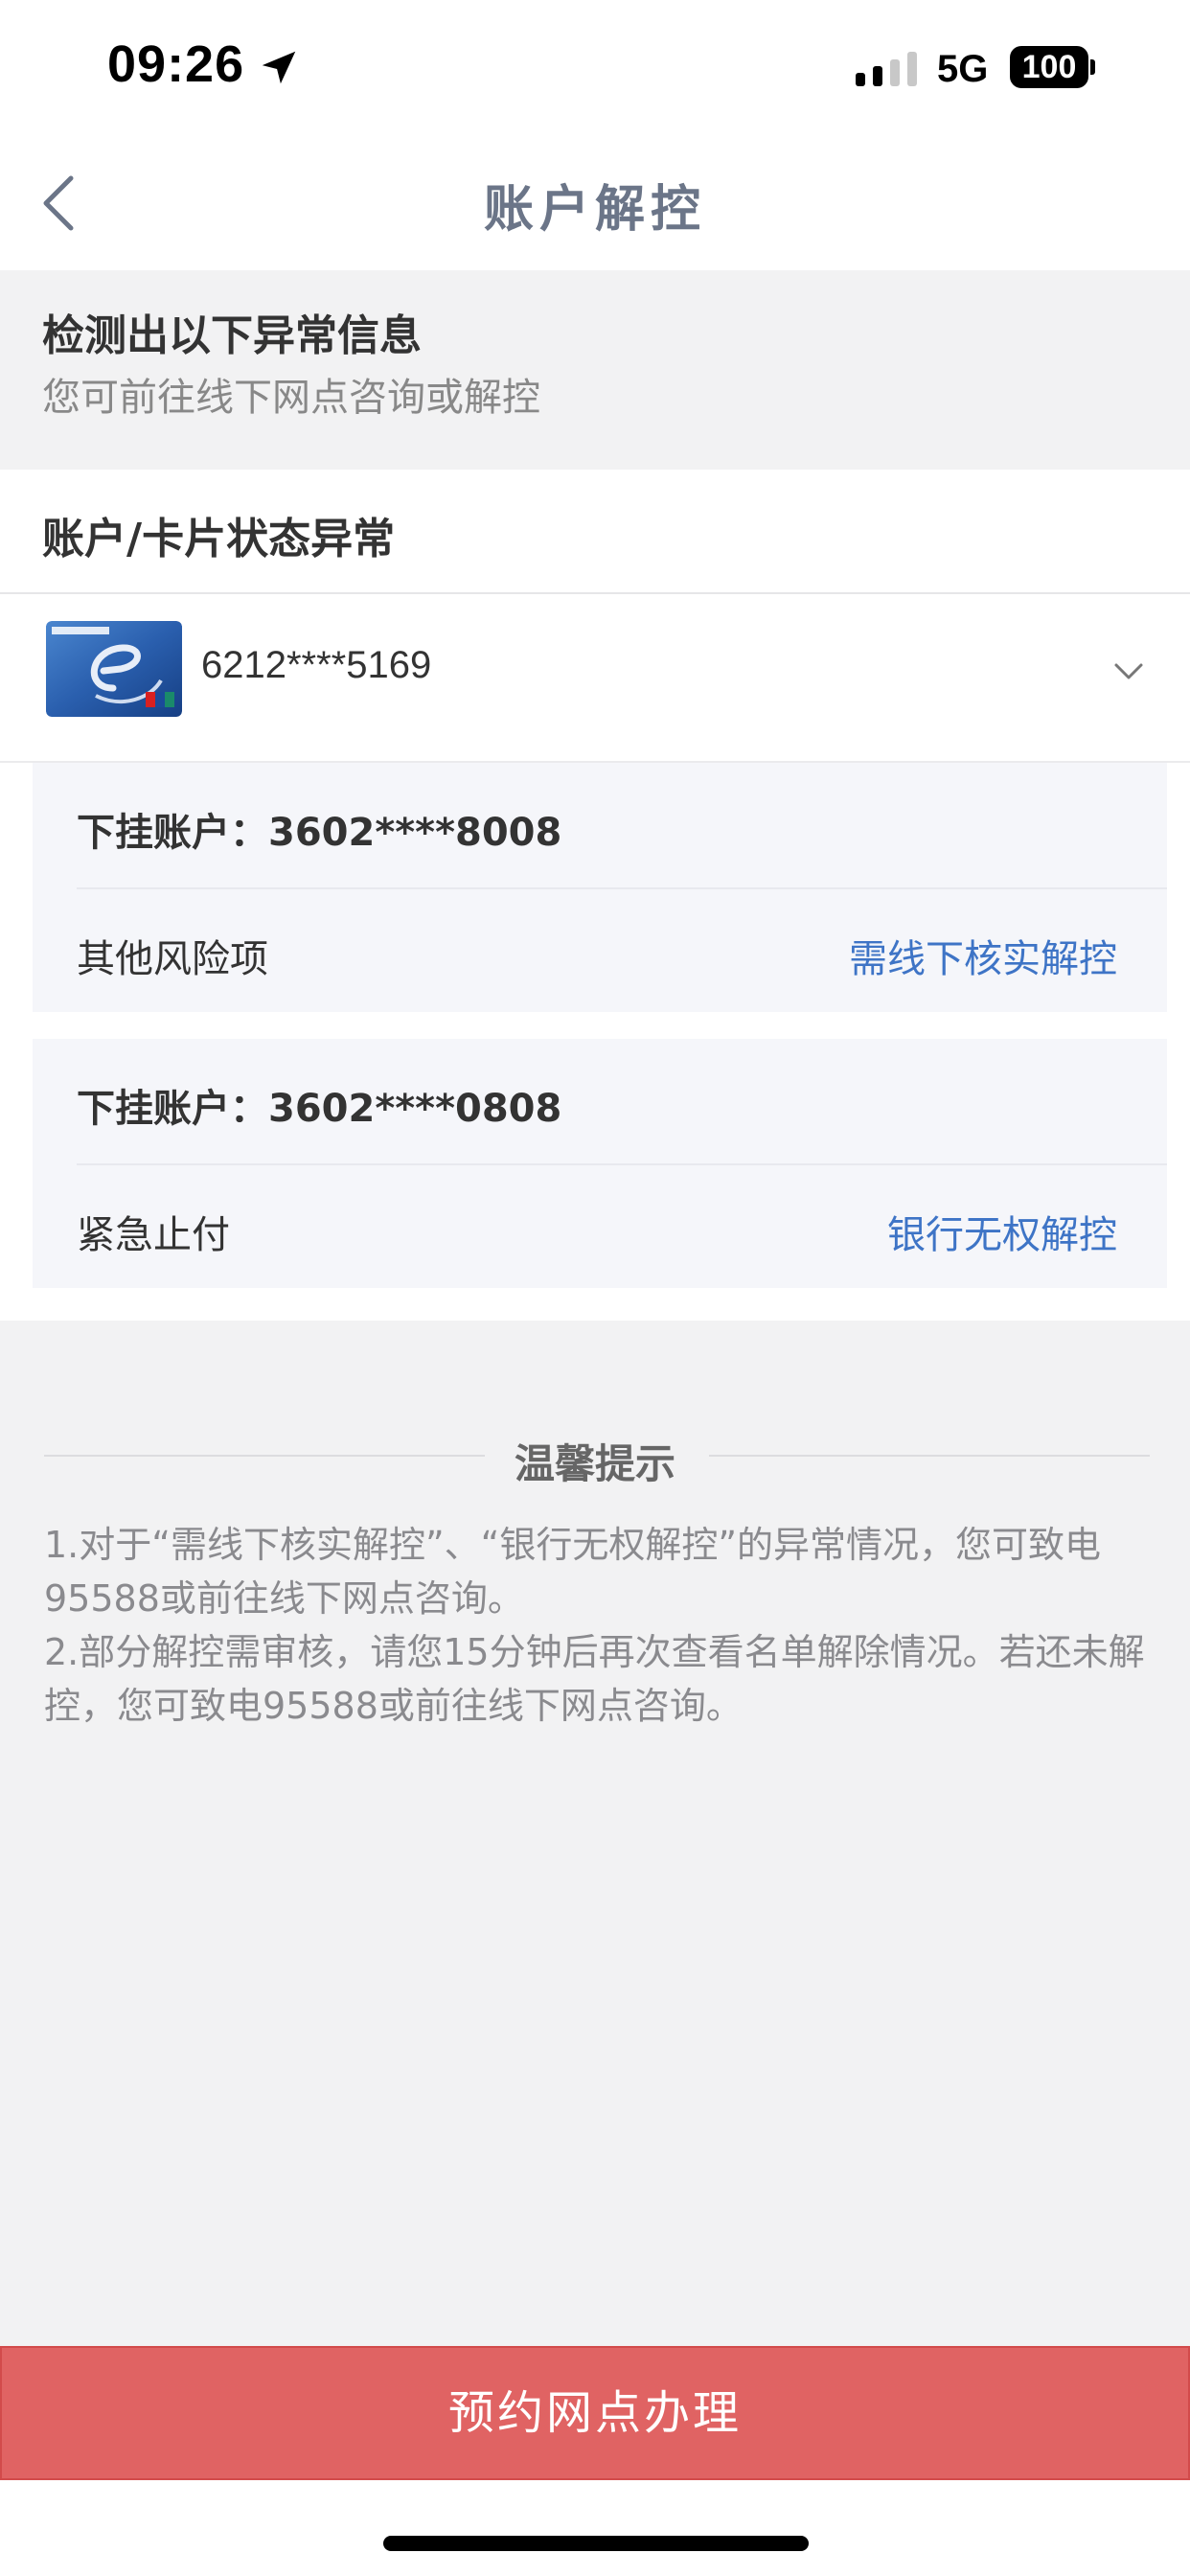 The width and height of the screenshot is (1190, 2576). I want to click on sub-account-item: 下挂账户：3602****8008 其他风险项 需线下核实解控, so click(600, 887).